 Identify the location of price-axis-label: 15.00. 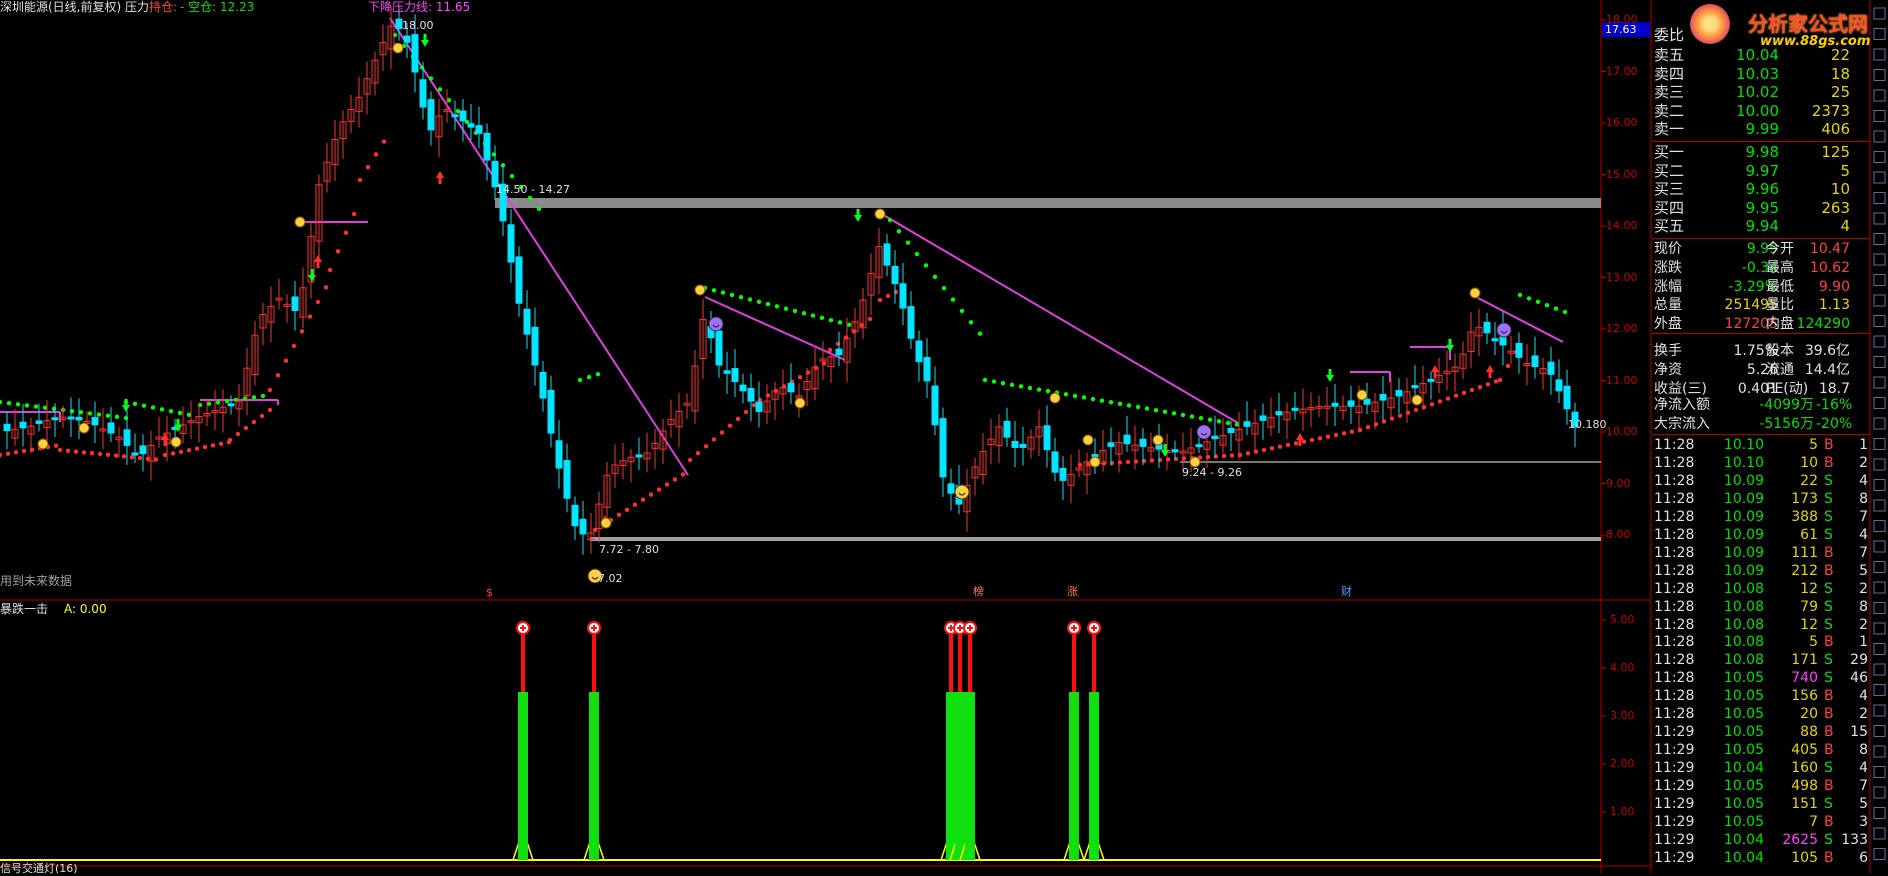
(1622, 174).